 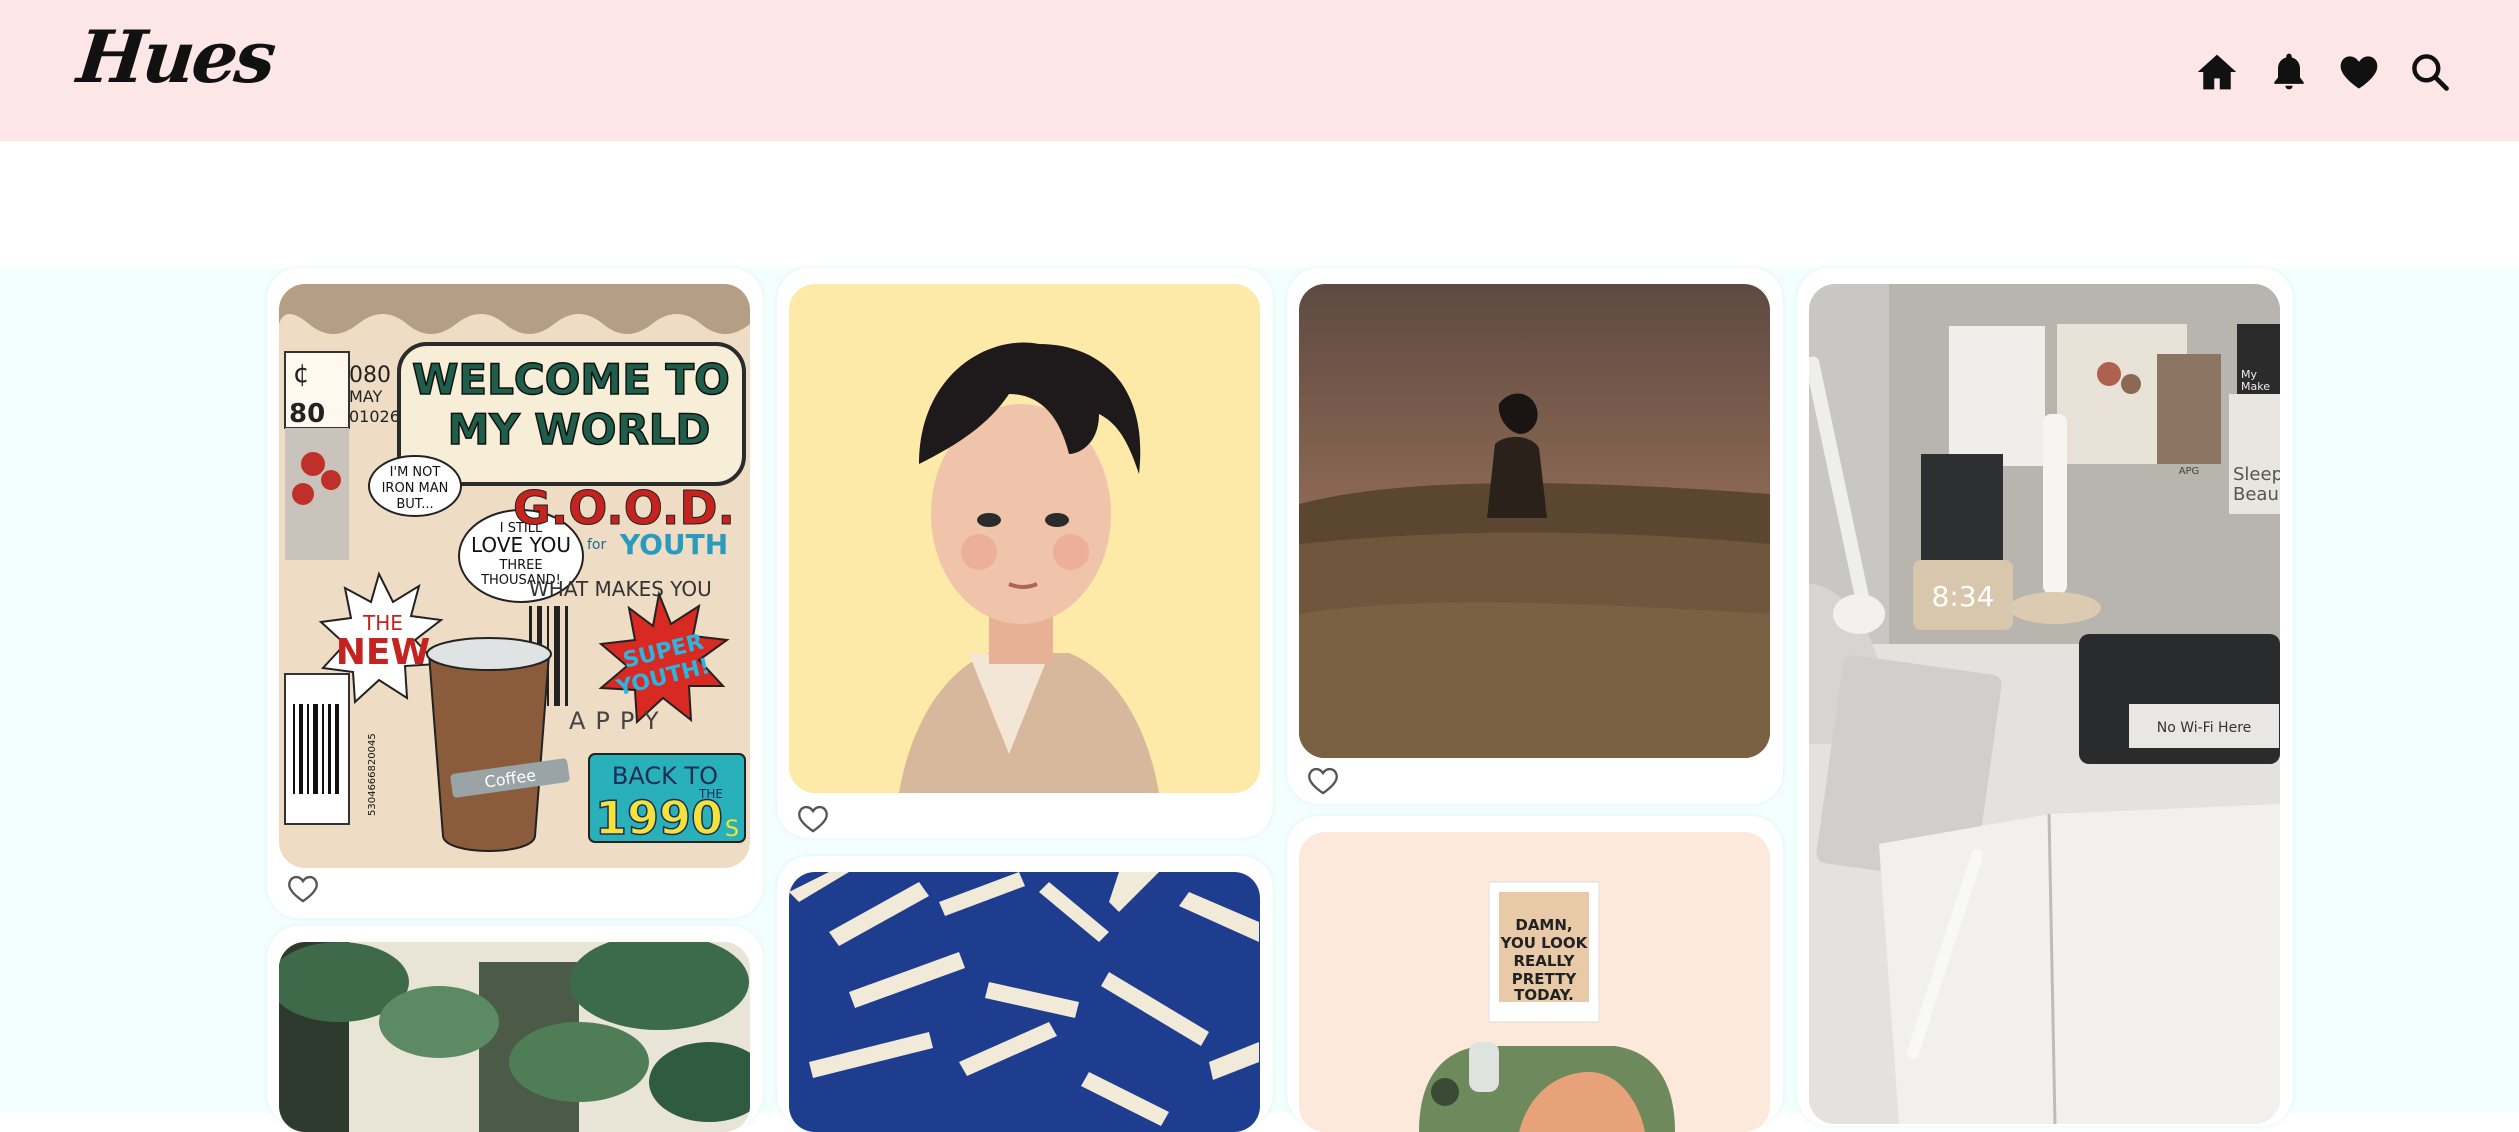 What do you see at coordinates (383, 652) in the screenshot?
I see `svg-text: NEW` at bounding box center [383, 652].